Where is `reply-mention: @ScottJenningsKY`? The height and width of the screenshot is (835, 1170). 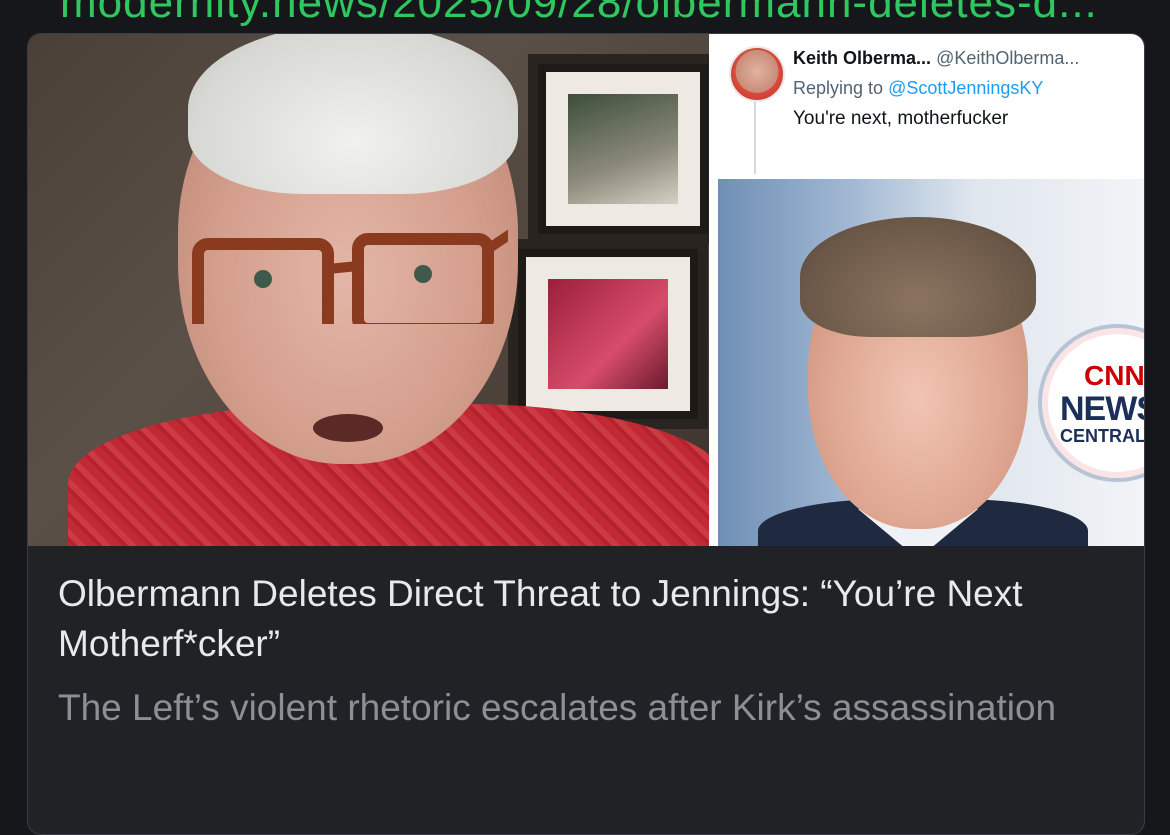
reply-mention: @ScottJenningsKY is located at coordinates (966, 88).